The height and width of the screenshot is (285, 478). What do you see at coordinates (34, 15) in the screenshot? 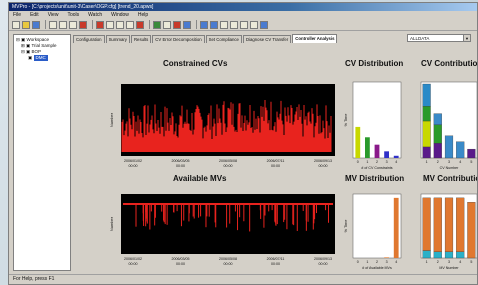
I see `menu-edit: Edit` at bounding box center [34, 15].